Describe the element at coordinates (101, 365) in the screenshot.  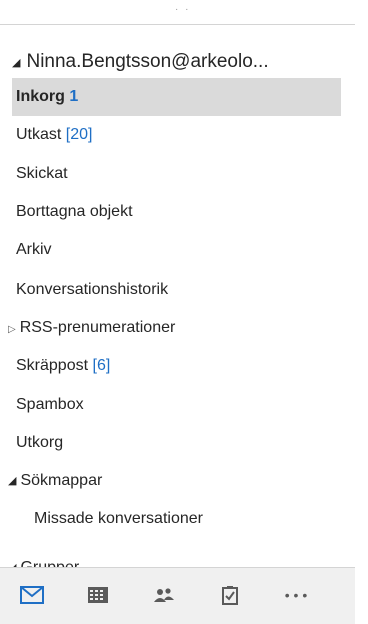
I see `item-count: [6]` at that location.